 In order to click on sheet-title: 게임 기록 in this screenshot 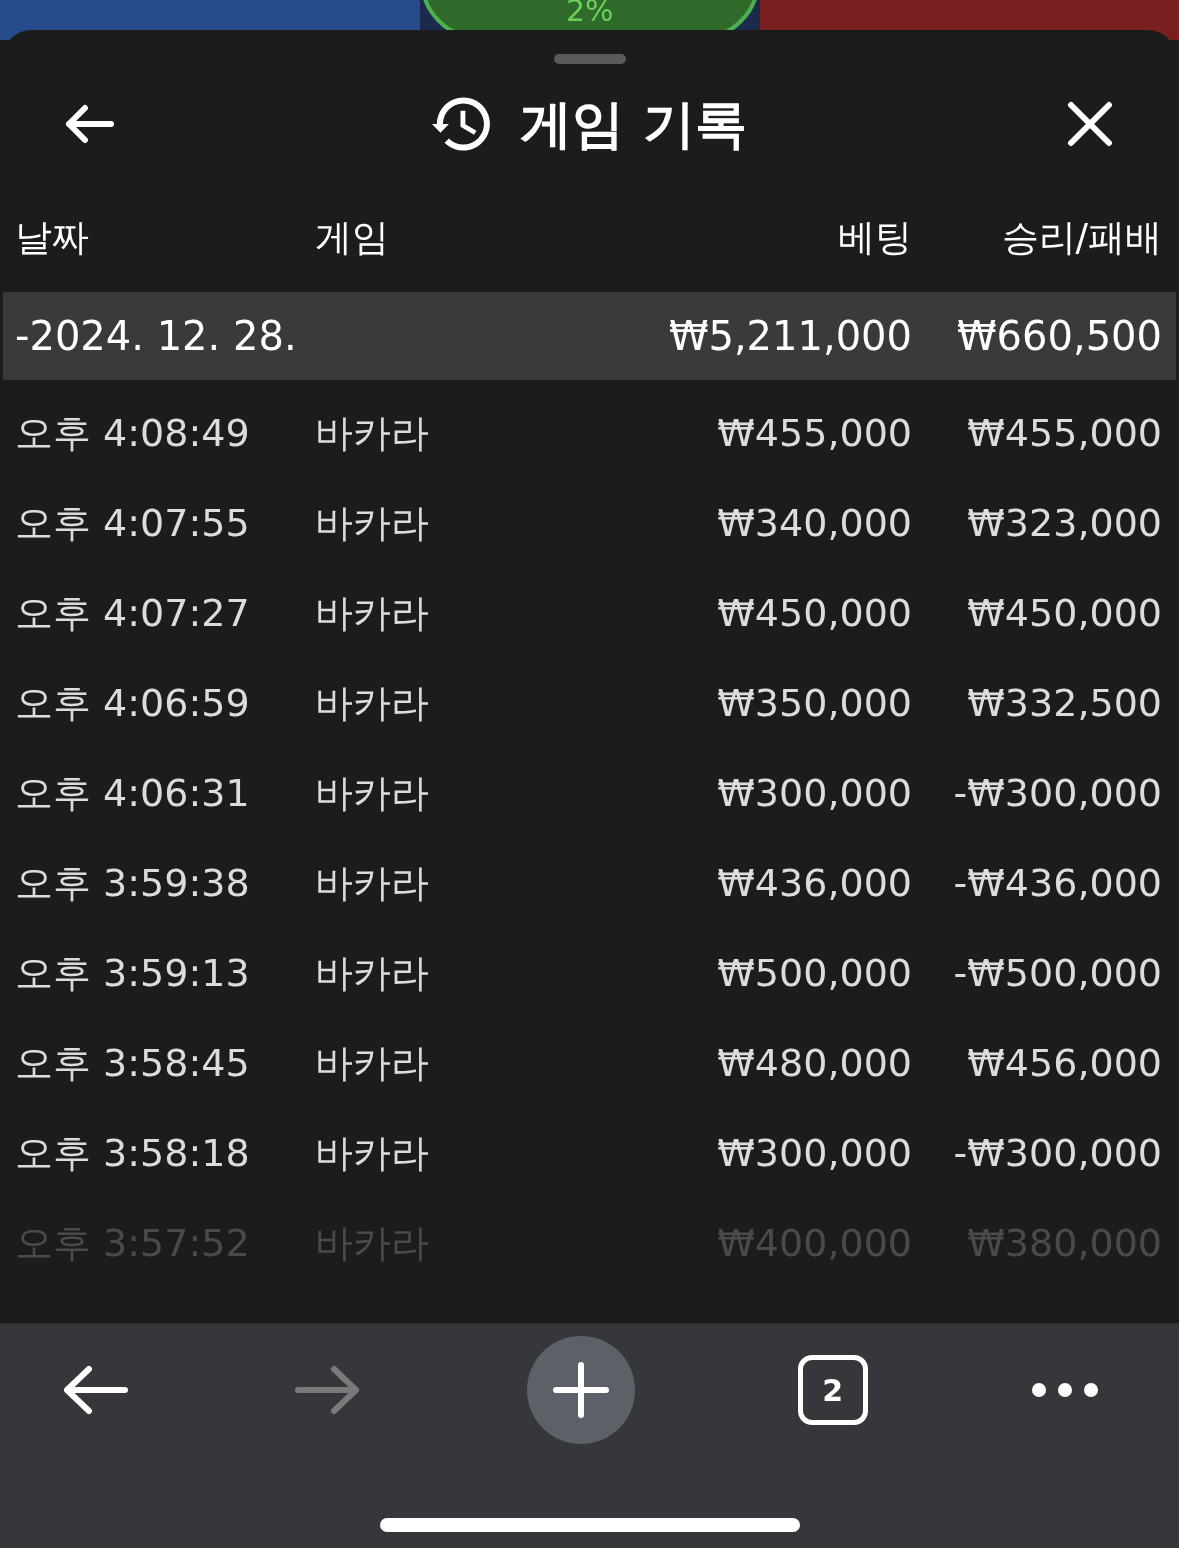, I will do `click(633, 124)`.